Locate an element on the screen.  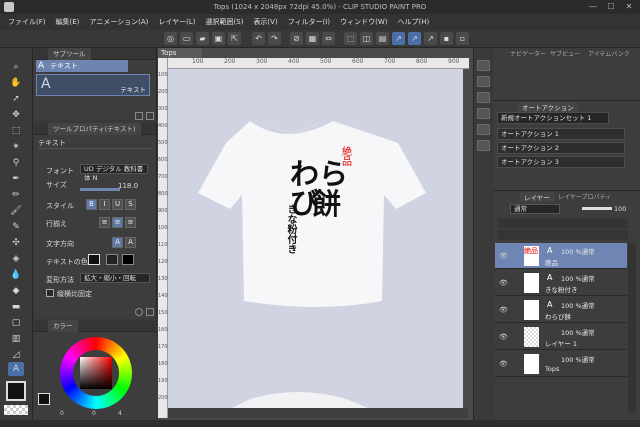
auto-select-tool-icon: ✴ is located at coordinates (16, 147).